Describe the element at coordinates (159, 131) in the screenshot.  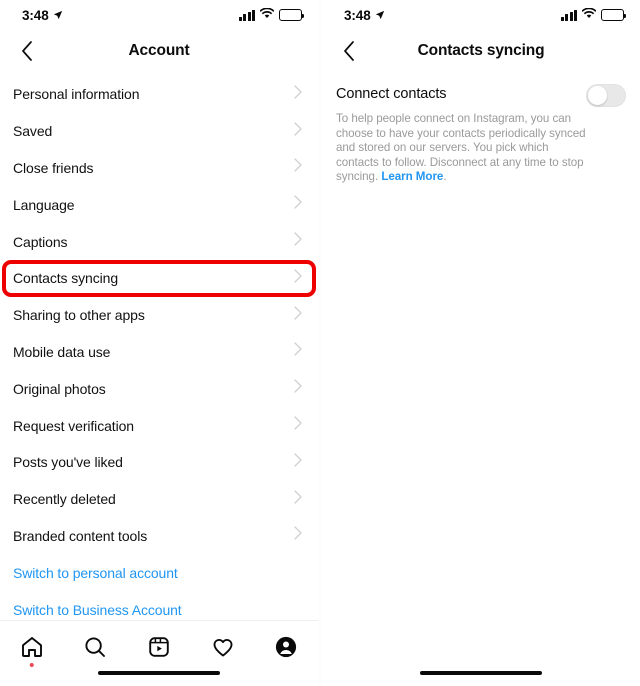
I see `settings-row-saved: Saved` at that location.